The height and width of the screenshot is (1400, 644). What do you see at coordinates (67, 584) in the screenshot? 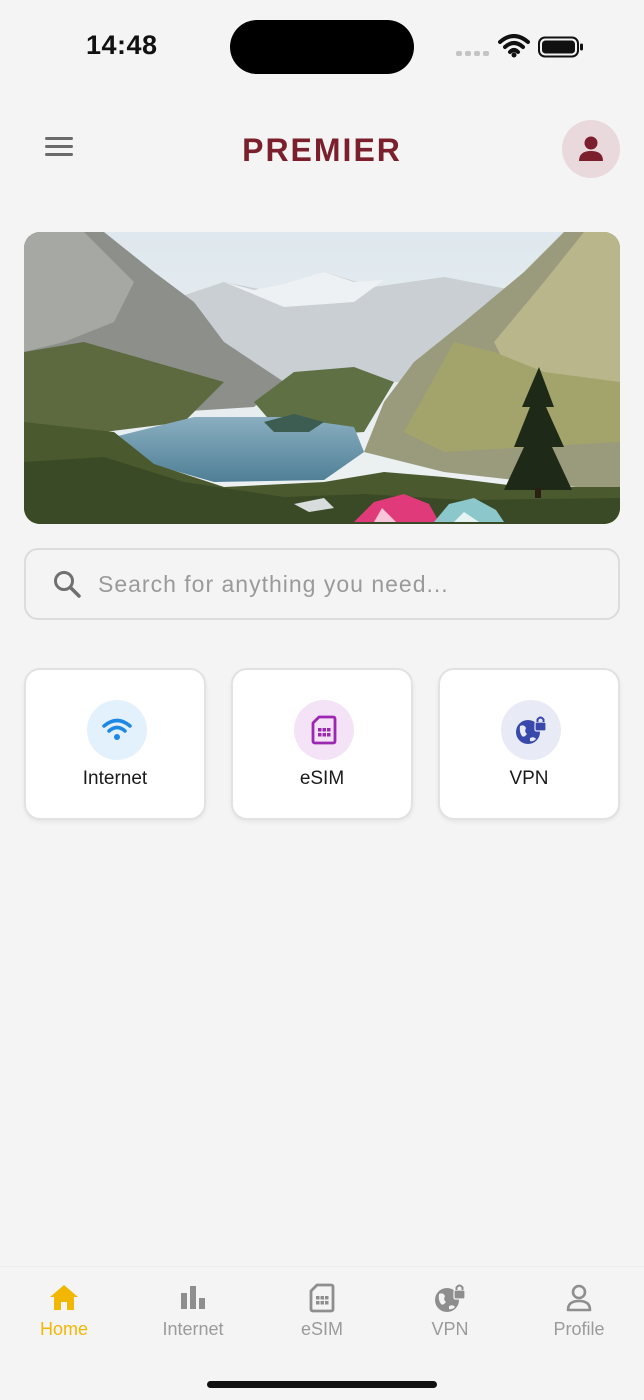
I see `search-icon` at bounding box center [67, 584].